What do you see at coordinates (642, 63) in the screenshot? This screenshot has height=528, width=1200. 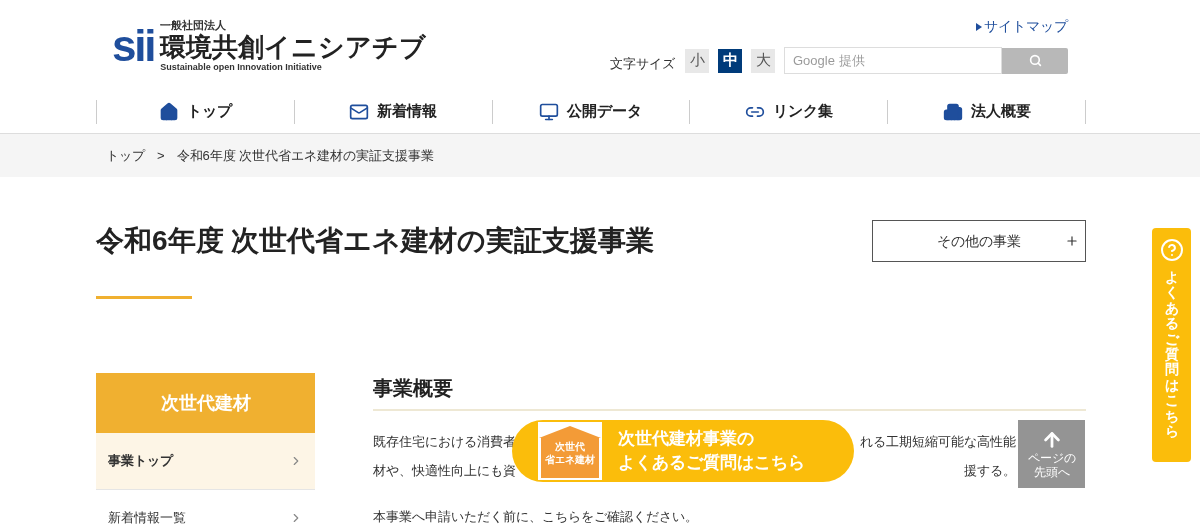 I see `font-size-label: 文字サイズ` at bounding box center [642, 63].